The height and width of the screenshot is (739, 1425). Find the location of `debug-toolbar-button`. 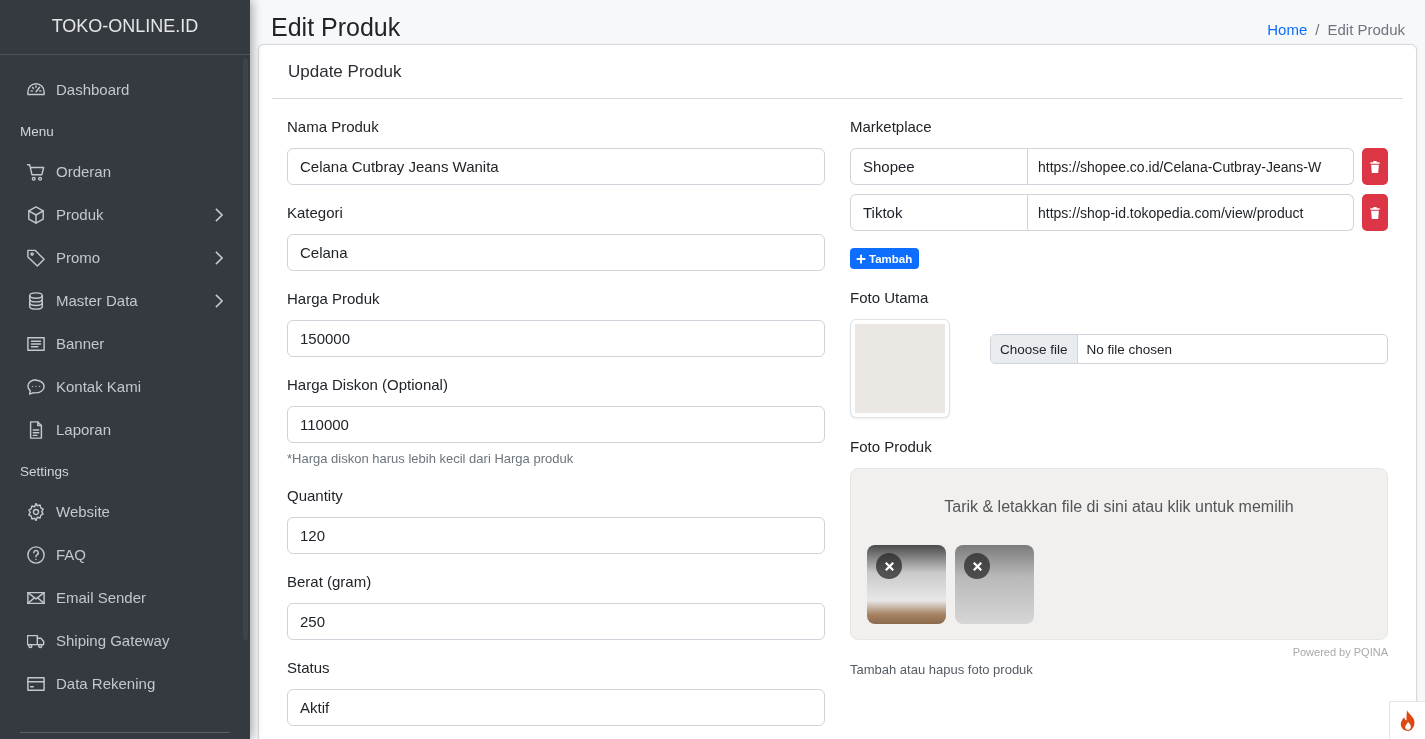

debug-toolbar-button is located at coordinates (1407, 720).